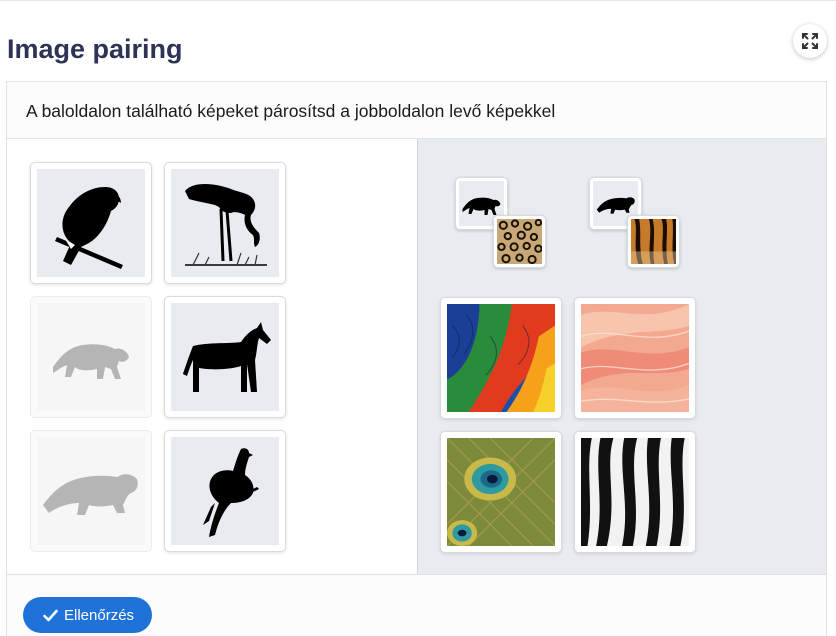  Describe the element at coordinates (89, 228) in the screenshot. I see `parrot-silhouette-icon` at that location.